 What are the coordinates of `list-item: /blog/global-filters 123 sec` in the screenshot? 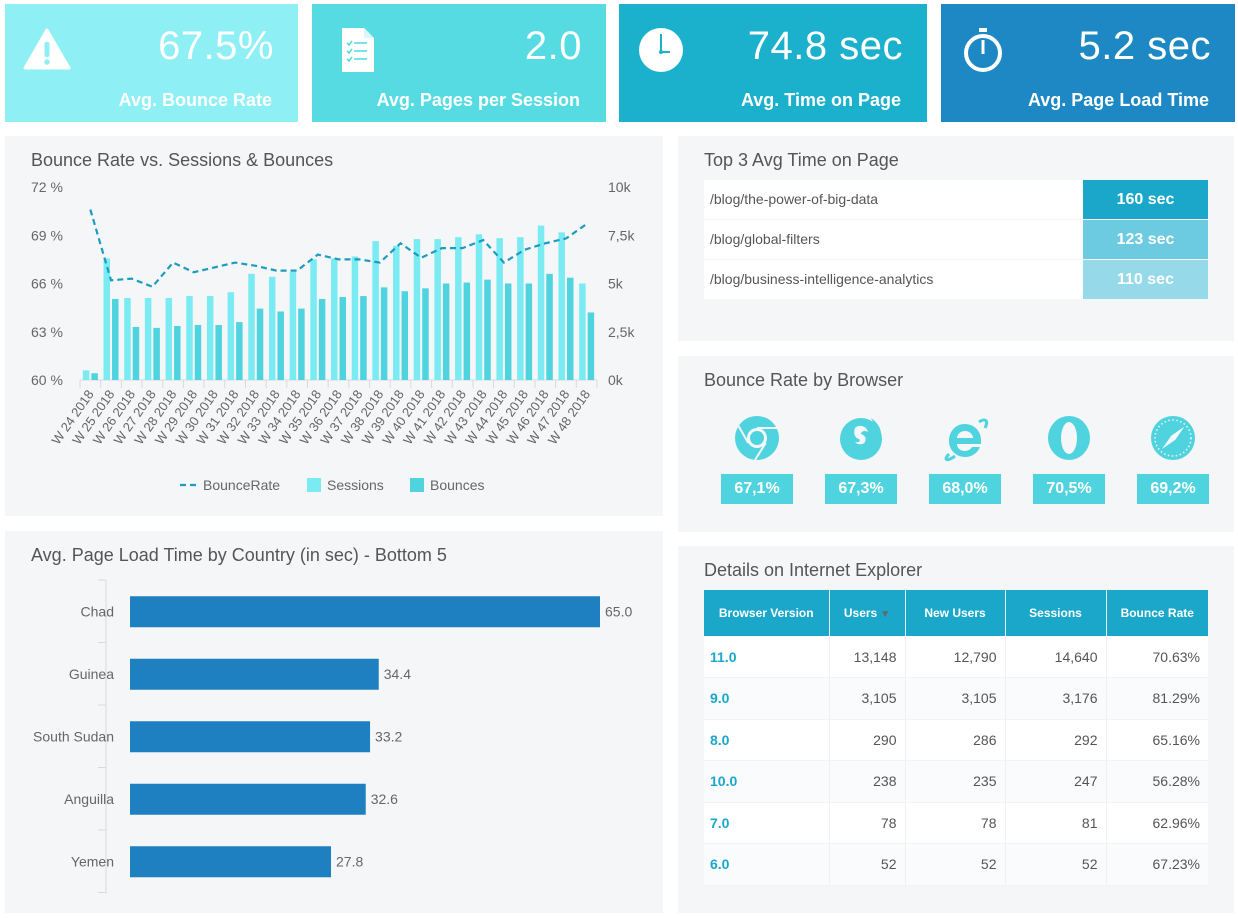 It's located at (956, 239).